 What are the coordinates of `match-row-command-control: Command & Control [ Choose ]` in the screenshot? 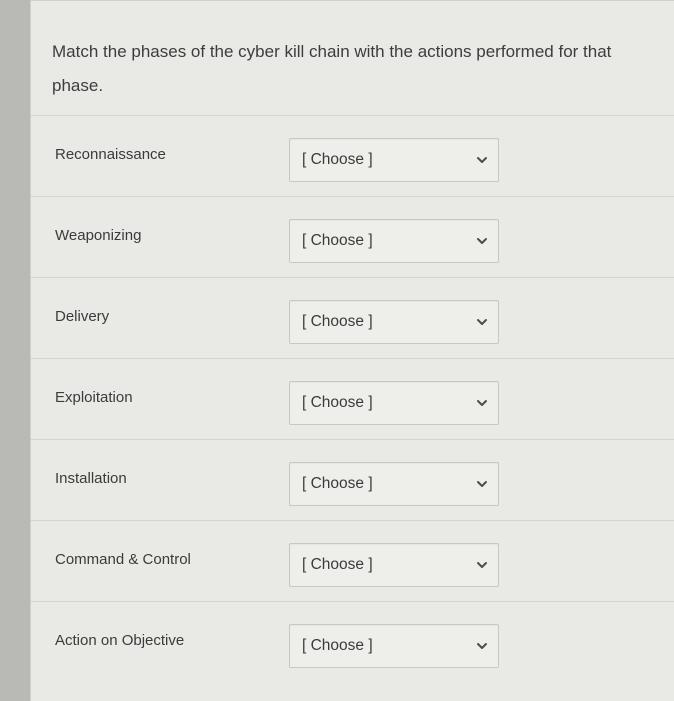 It's located at (352, 560).